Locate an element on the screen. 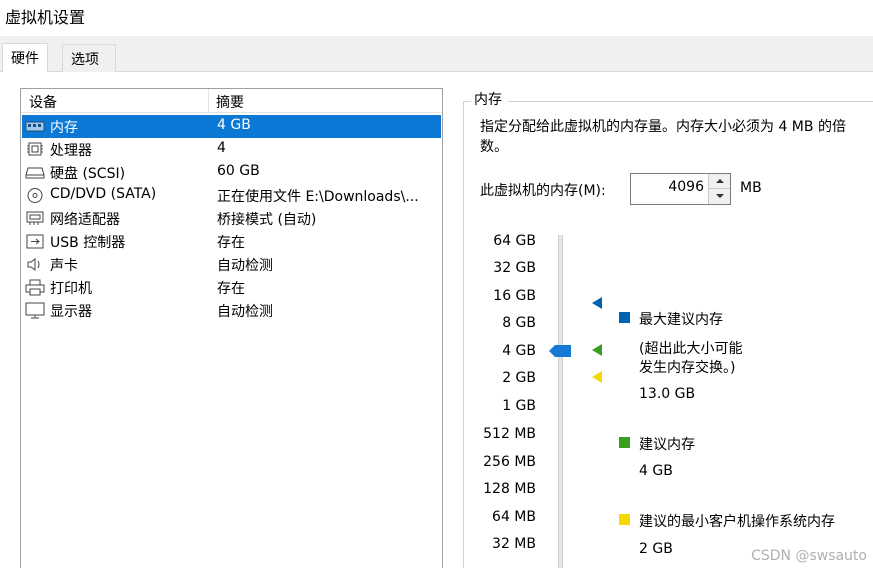  recommended-label: 建议内存 is located at coordinates (667, 445).